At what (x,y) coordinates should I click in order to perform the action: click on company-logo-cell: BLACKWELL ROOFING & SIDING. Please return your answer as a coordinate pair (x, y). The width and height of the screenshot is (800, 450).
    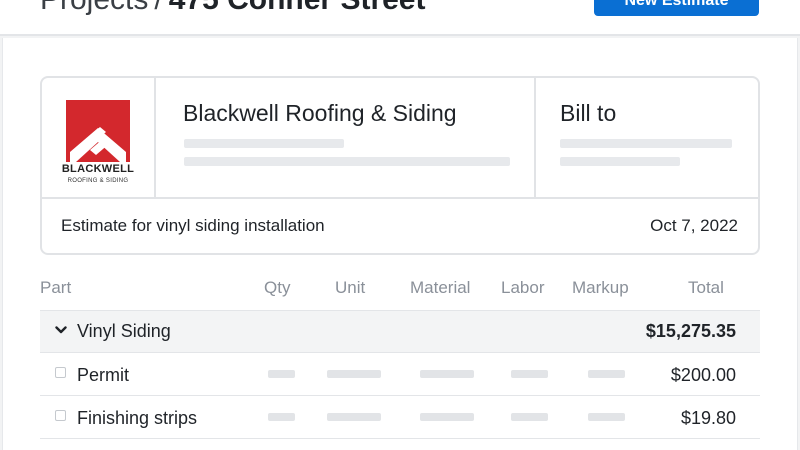
    Looking at the image, I should click on (99, 137).